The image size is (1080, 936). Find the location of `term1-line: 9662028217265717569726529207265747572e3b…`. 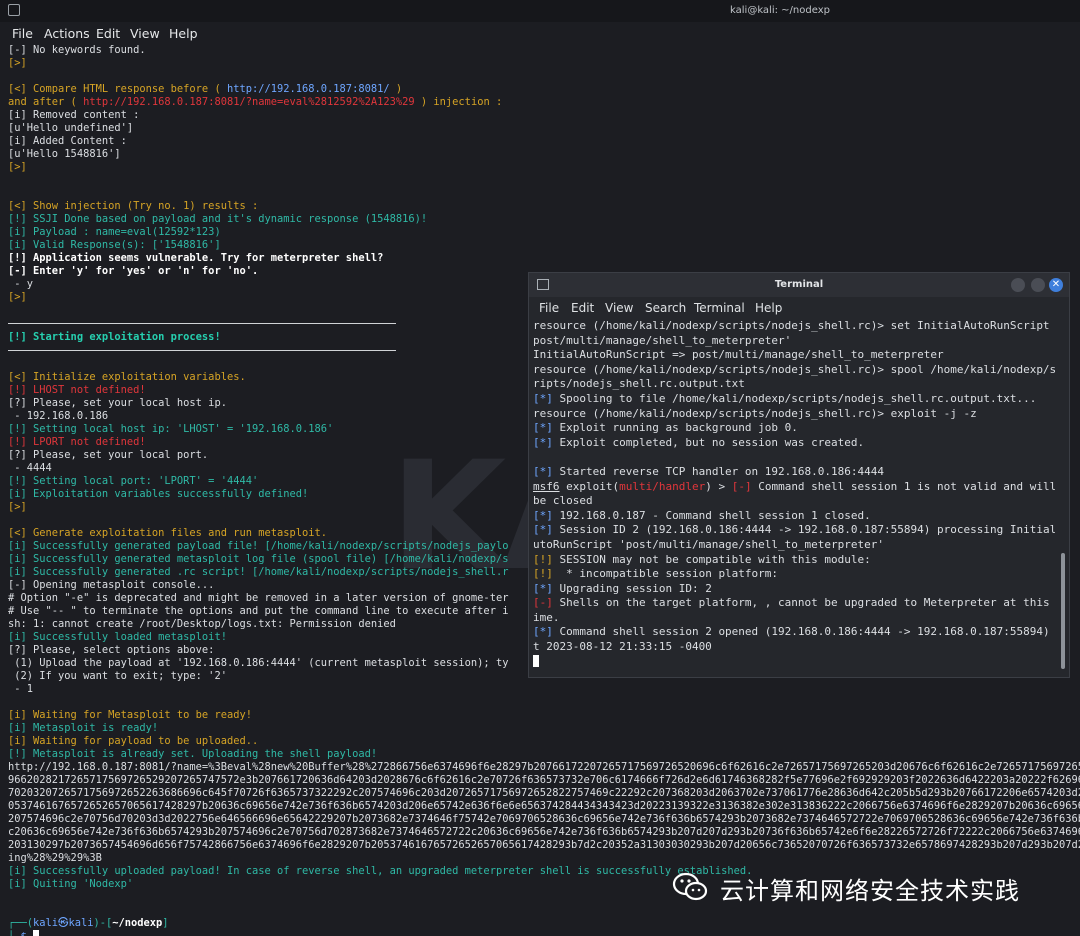

term1-line: 9662028217265717569726529207265747572e3b… is located at coordinates (544, 780).